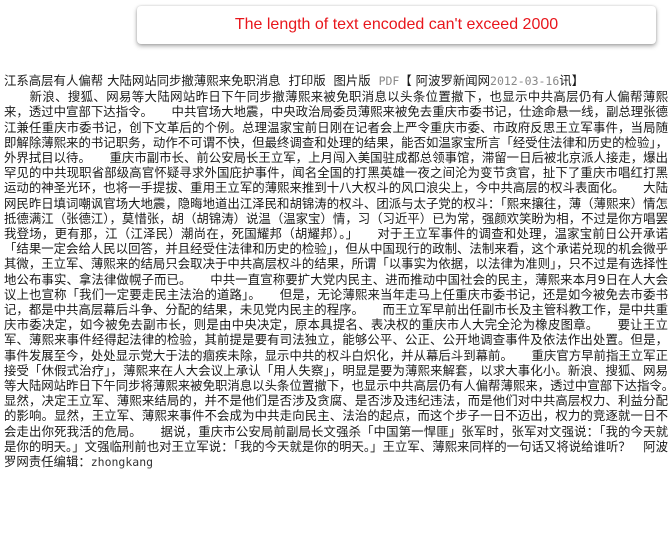 The width and height of the screenshot is (672, 551). I want to click on image-version-link: 图片版, so click(352, 80).